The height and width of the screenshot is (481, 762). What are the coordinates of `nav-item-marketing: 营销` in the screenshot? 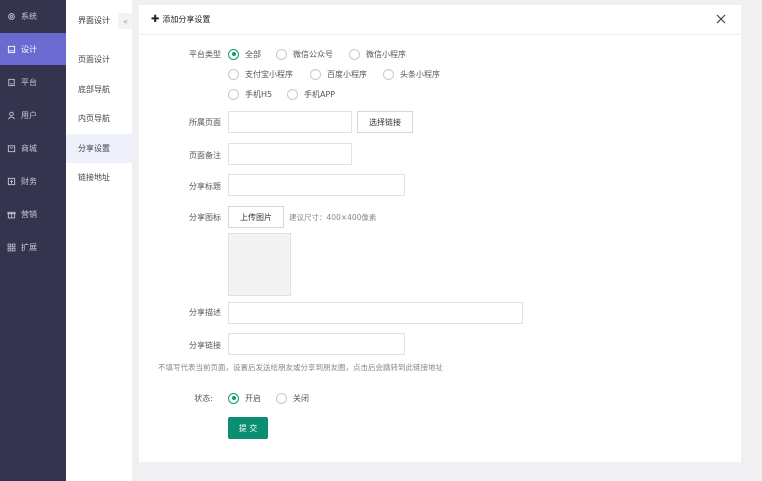 It's located at (33, 214).